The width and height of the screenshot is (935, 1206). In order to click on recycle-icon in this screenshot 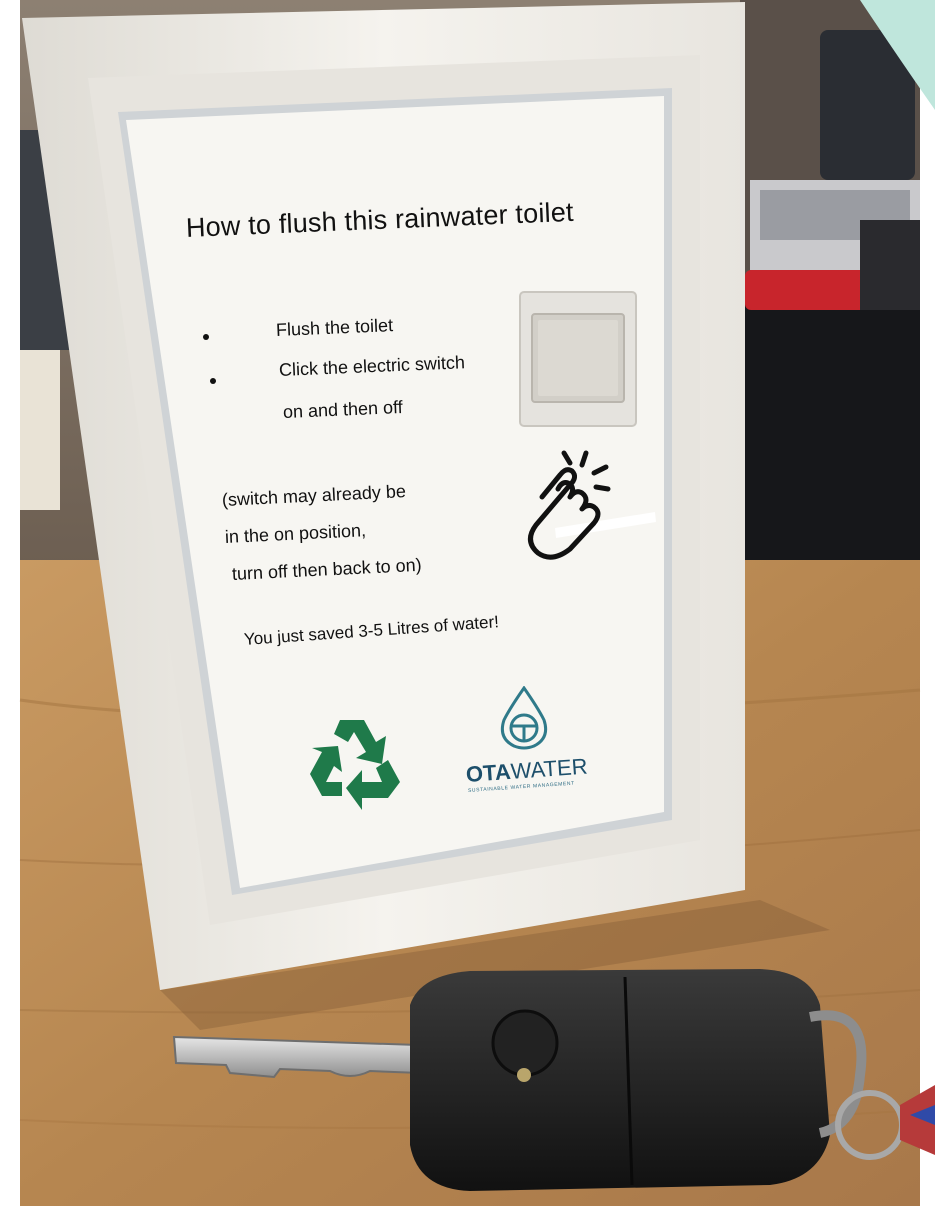, I will do `click(355, 765)`.